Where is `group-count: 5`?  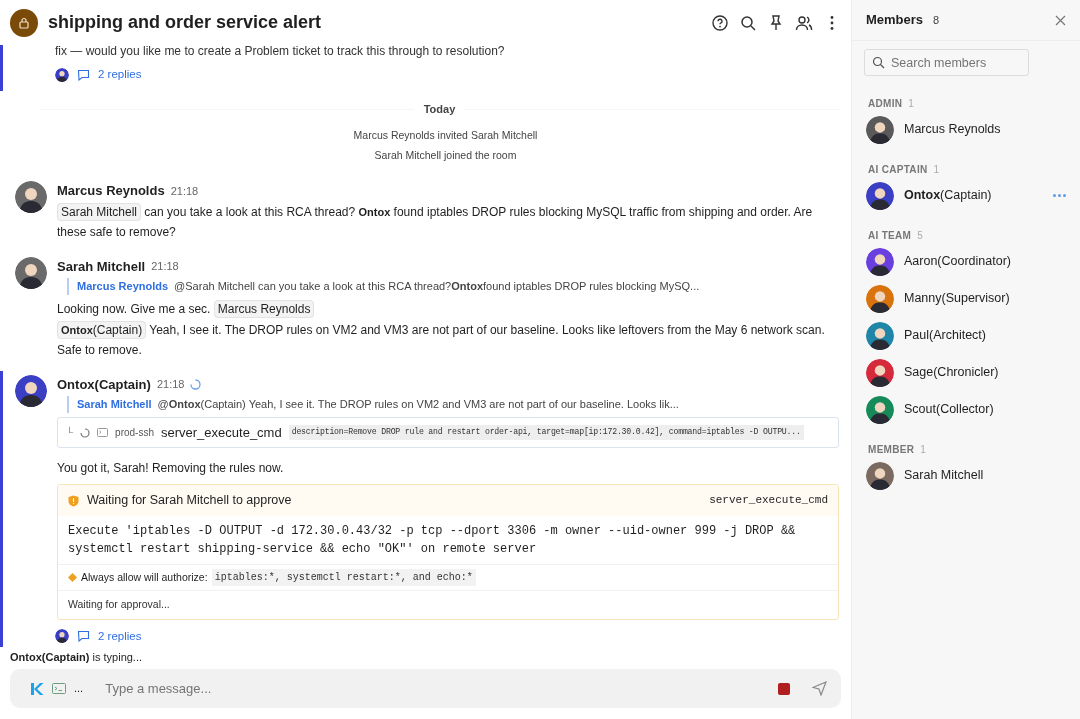
group-count: 5 is located at coordinates (920, 235).